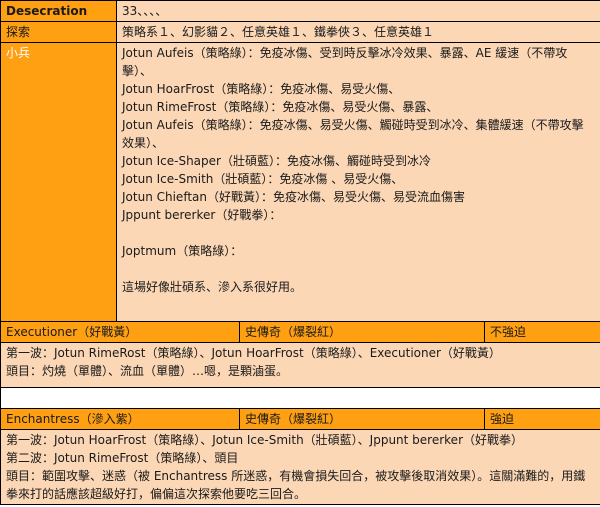 This screenshot has height=507, width=600. Describe the element at coordinates (278, 32) in the screenshot. I see `explore-value: 策略系１、幻影貓２、任意英雄１、鐵拳俠３、任意英雄１` at that location.